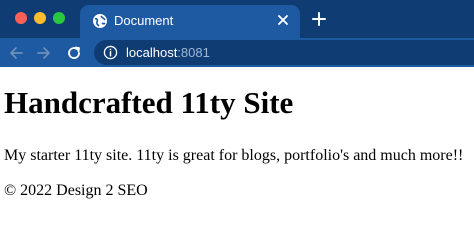 The image size is (474, 240). What do you see at coordinates (190, 21) in the screenshot?
I see `tab-document: Document` at bounding box center [190, 21].